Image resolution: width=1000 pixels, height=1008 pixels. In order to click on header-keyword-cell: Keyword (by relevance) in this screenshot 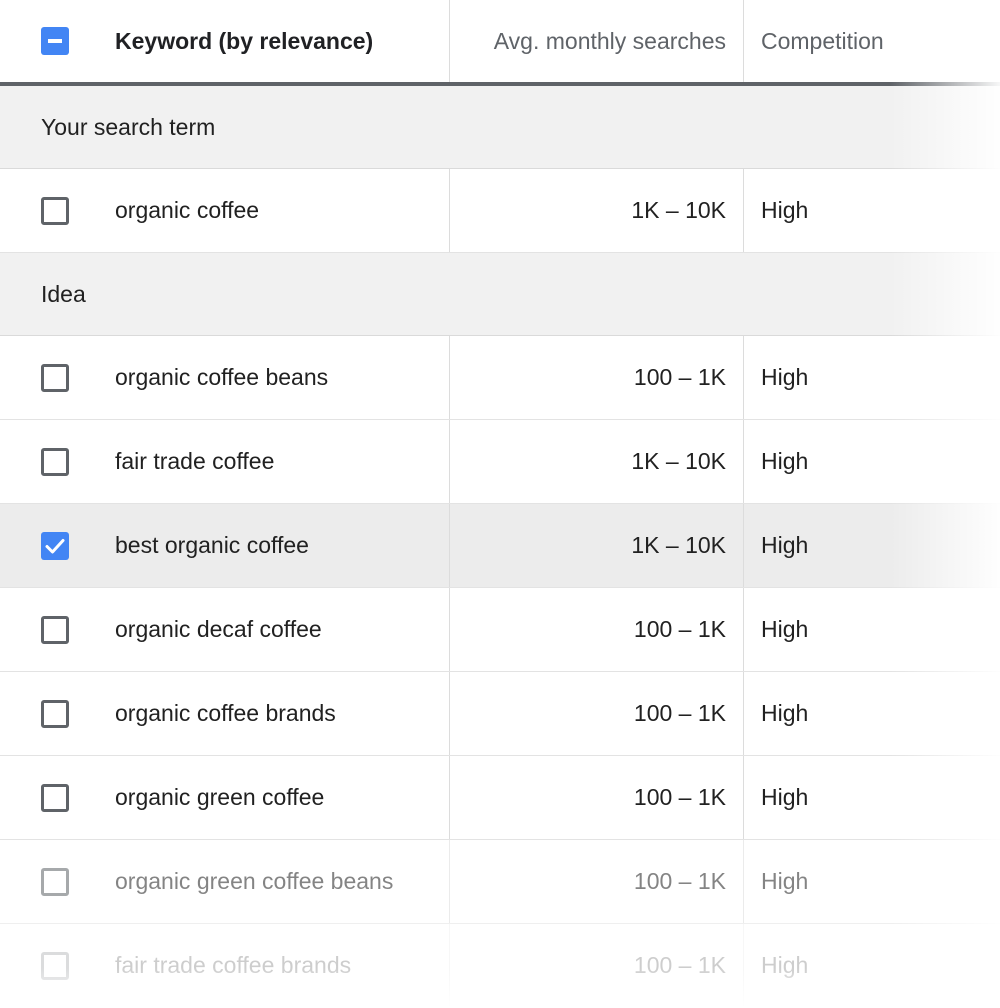, I will do `click(224, 41)`.